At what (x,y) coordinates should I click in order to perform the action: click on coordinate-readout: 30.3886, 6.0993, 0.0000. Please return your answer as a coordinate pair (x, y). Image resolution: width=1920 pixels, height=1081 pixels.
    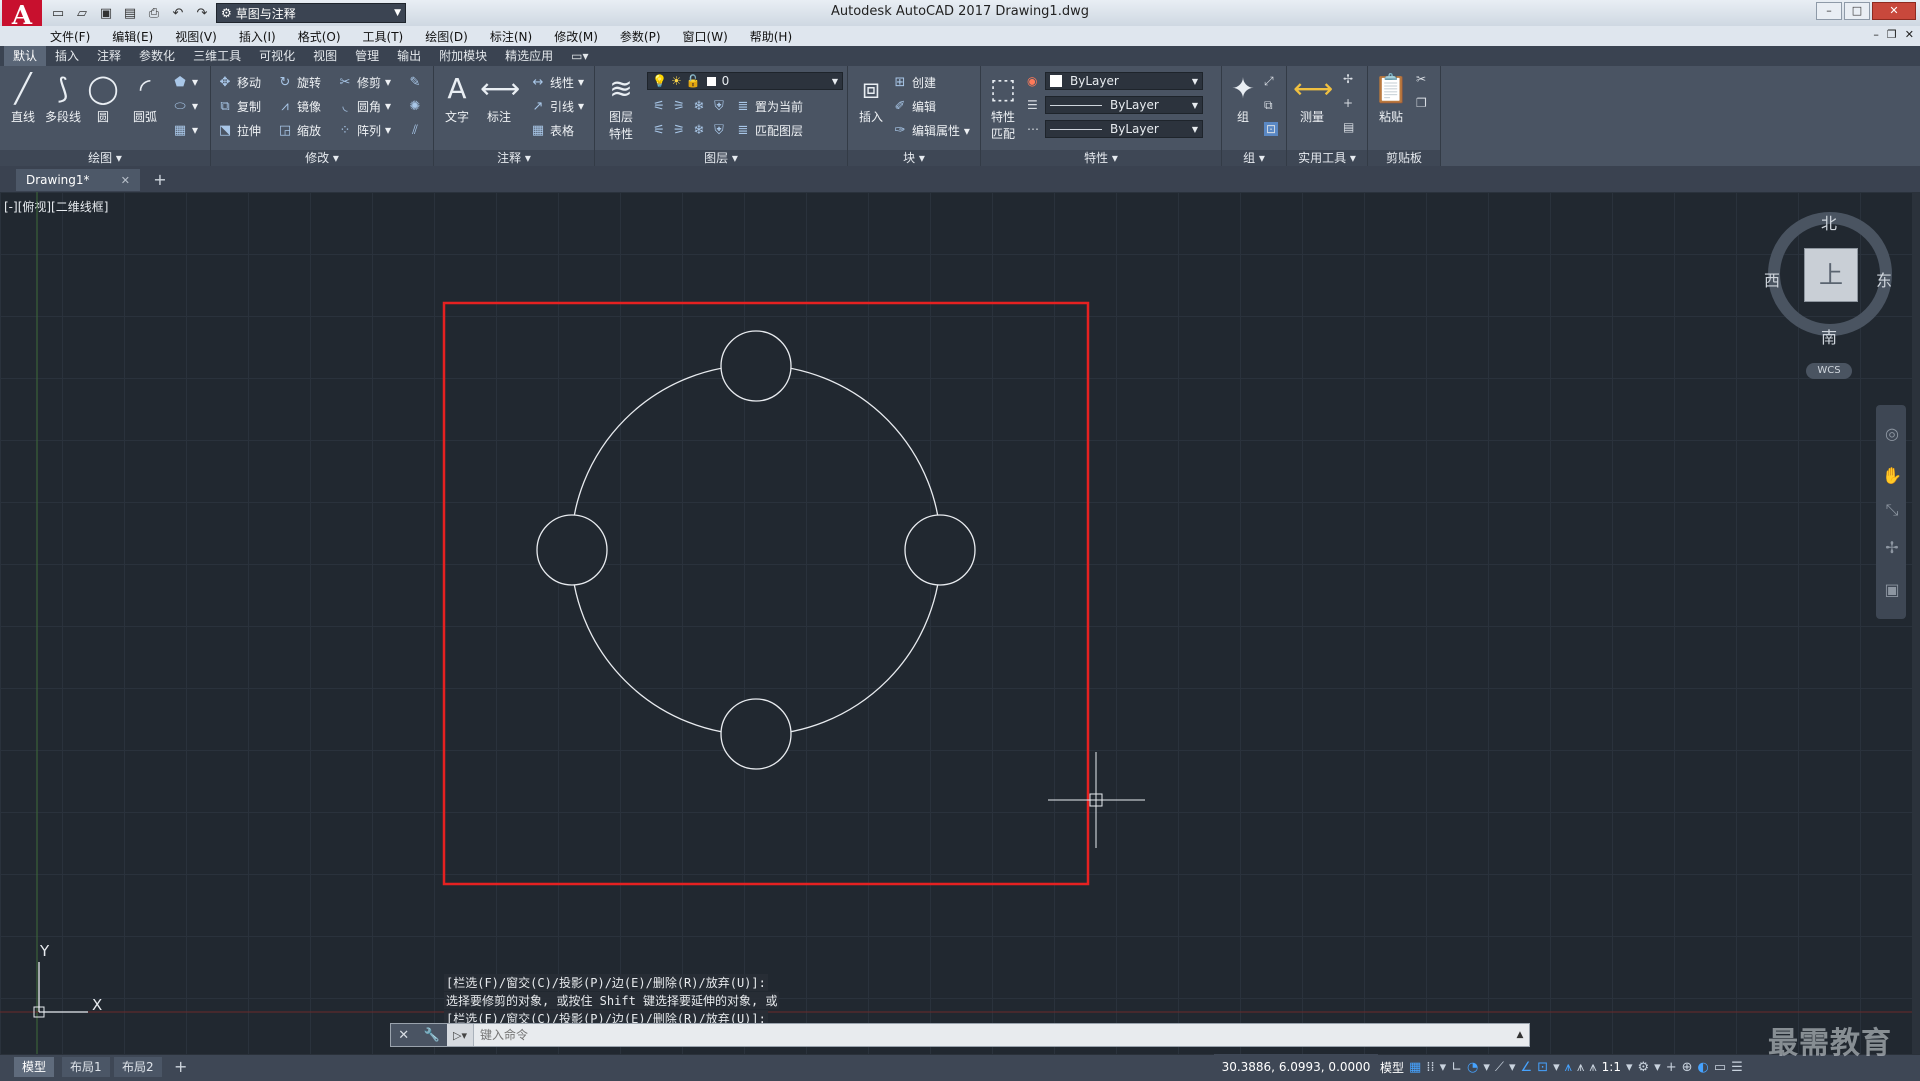
    Looking at the image, I should click on (1296, 1067).